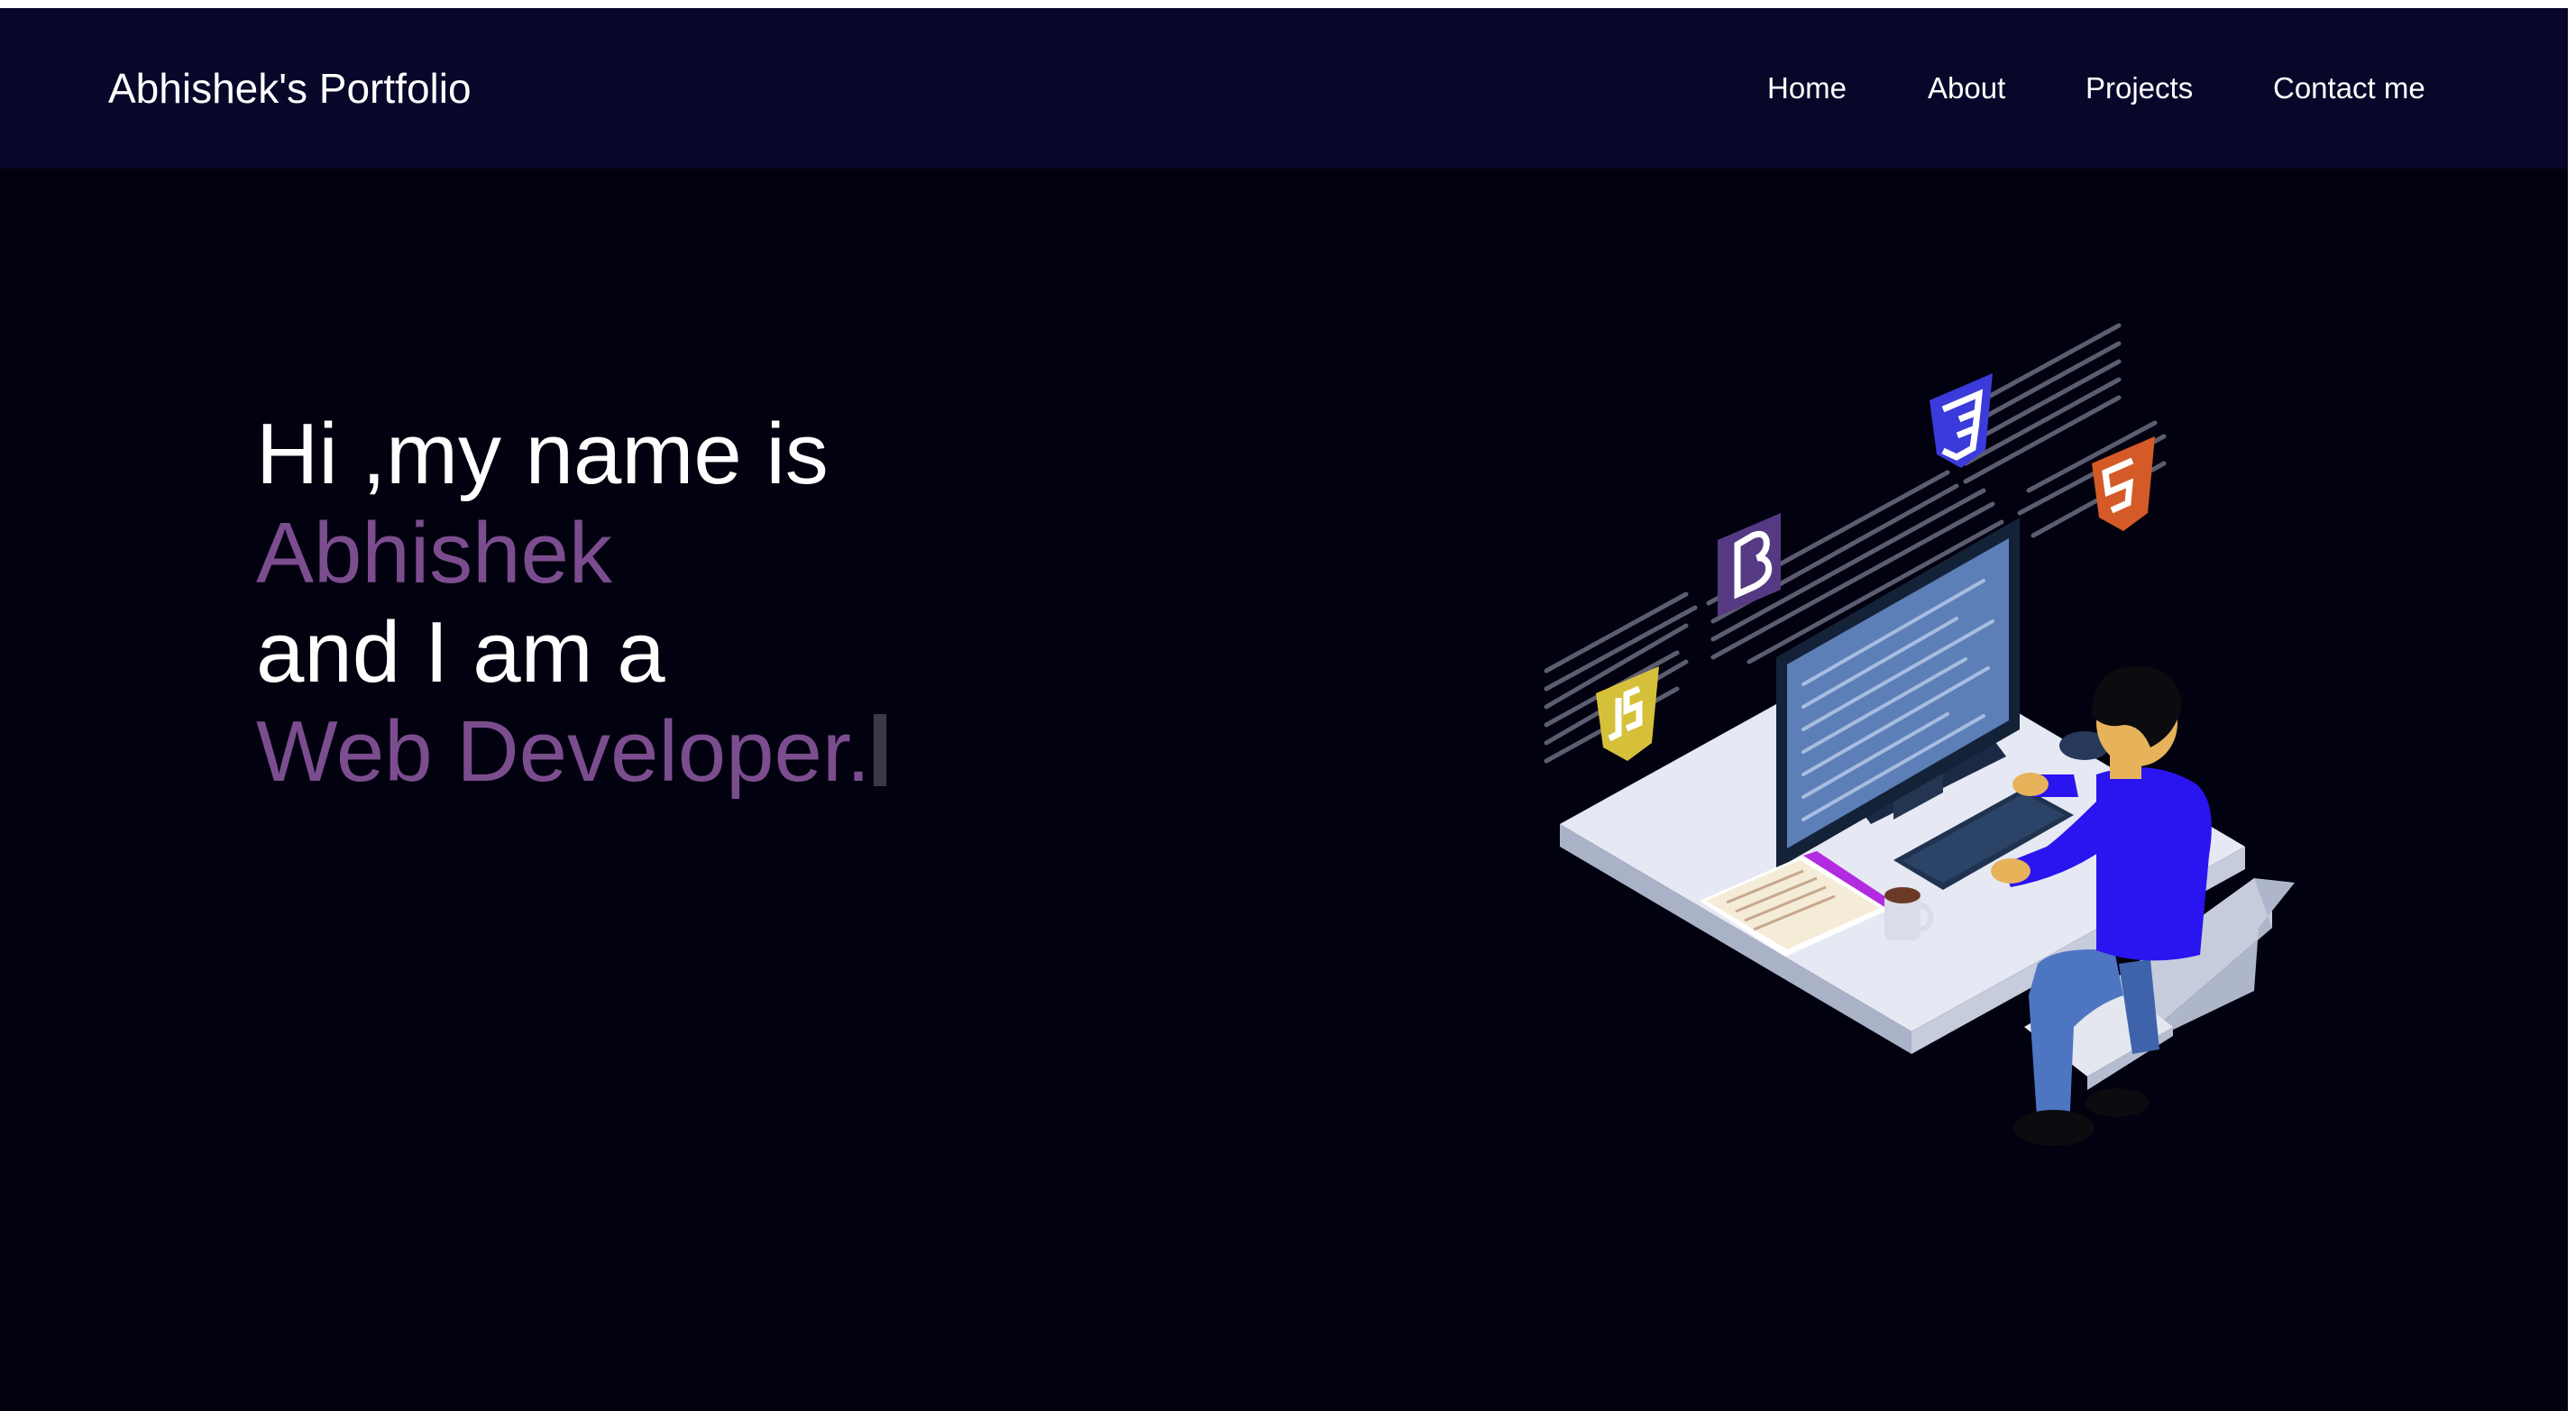 Image resolution: width=2576 pixels, height=1411 pixels. What do you see at coordinates (434, 553) in the screenshot?
I see `hero-name: Abhishek` at bounding box center [434, 553].